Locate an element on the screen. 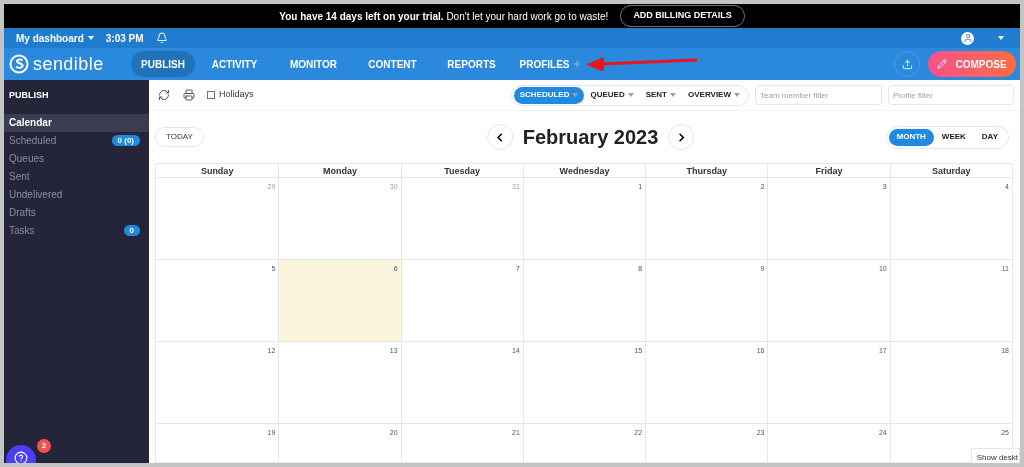 The width and height of the screenshot is (1024, 467). sidebar-item: Scheduled 0 (0) is located at coordinates (76, 140).